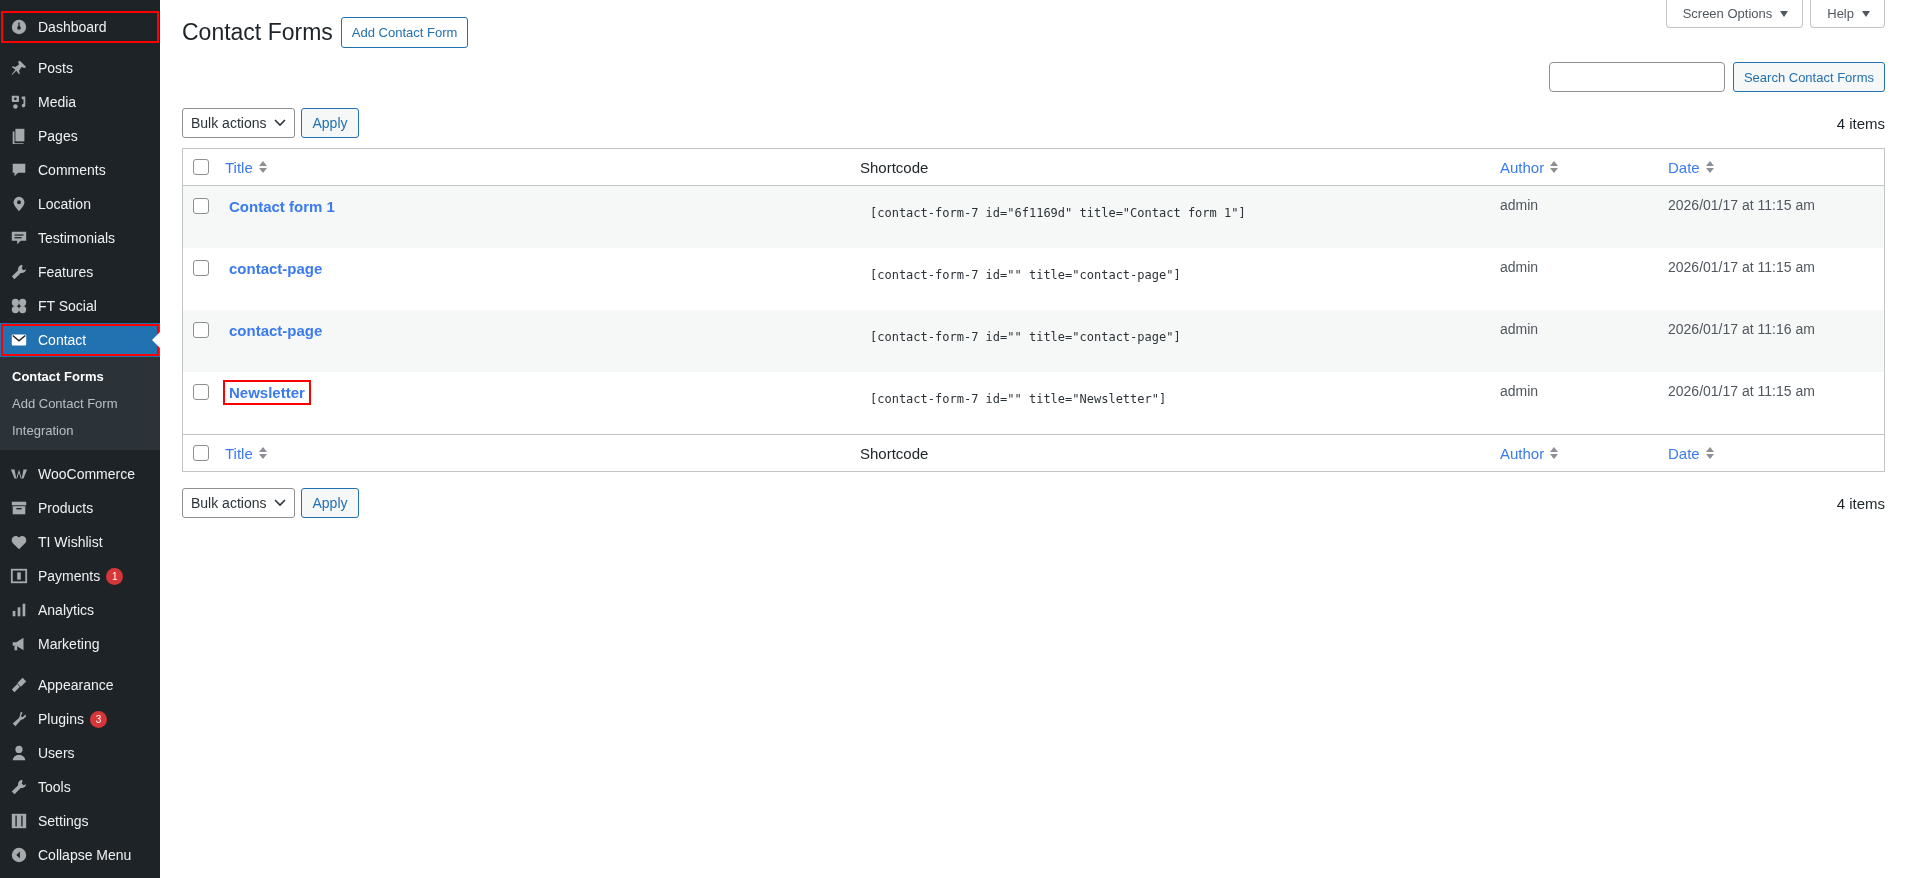  I want to click on menu-item: Appearance, so click(80, 685).